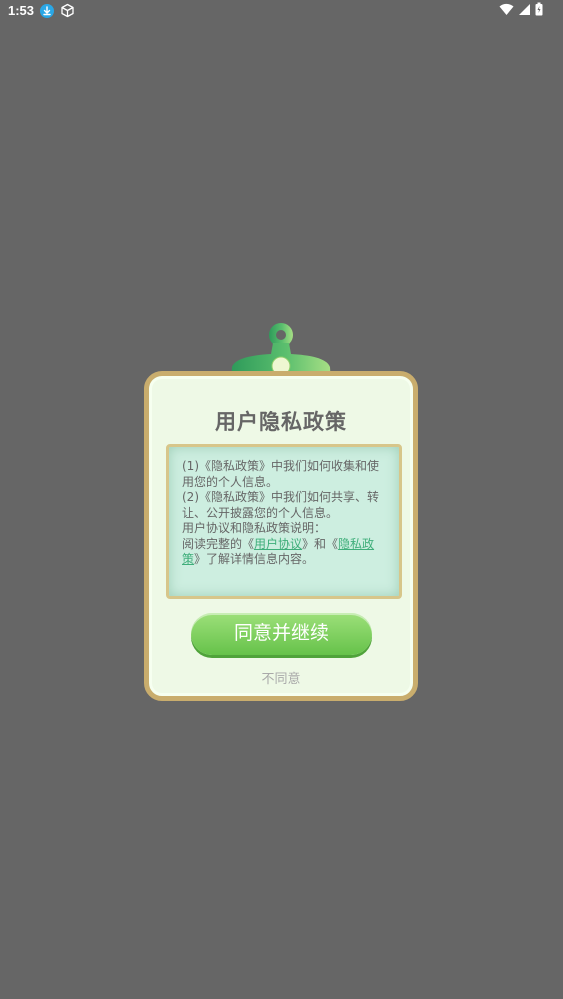 This screenshot has width=563, height=999. Describe the element at coordinates (254, 528) in the screenshot. I see `policy-line-3: 用户协议和隐私政策说明：` at that location.